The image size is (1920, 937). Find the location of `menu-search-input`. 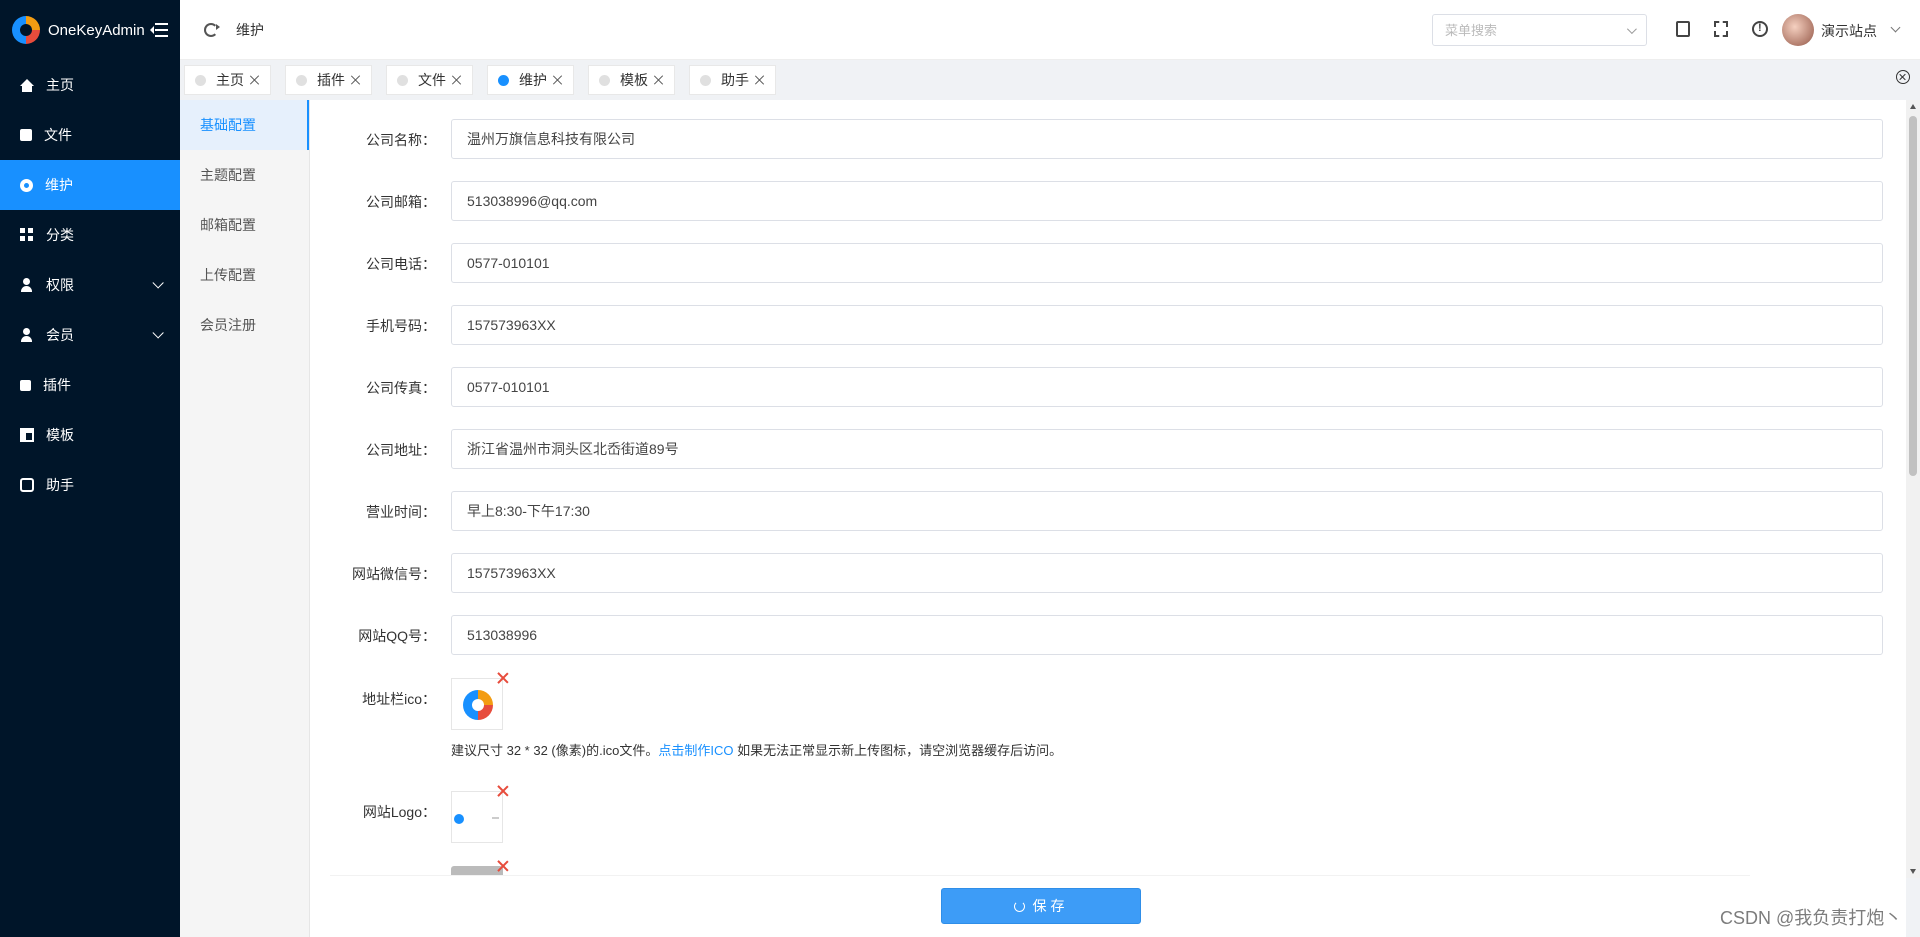

menu-search-input is located at coordinates (1530, 30).